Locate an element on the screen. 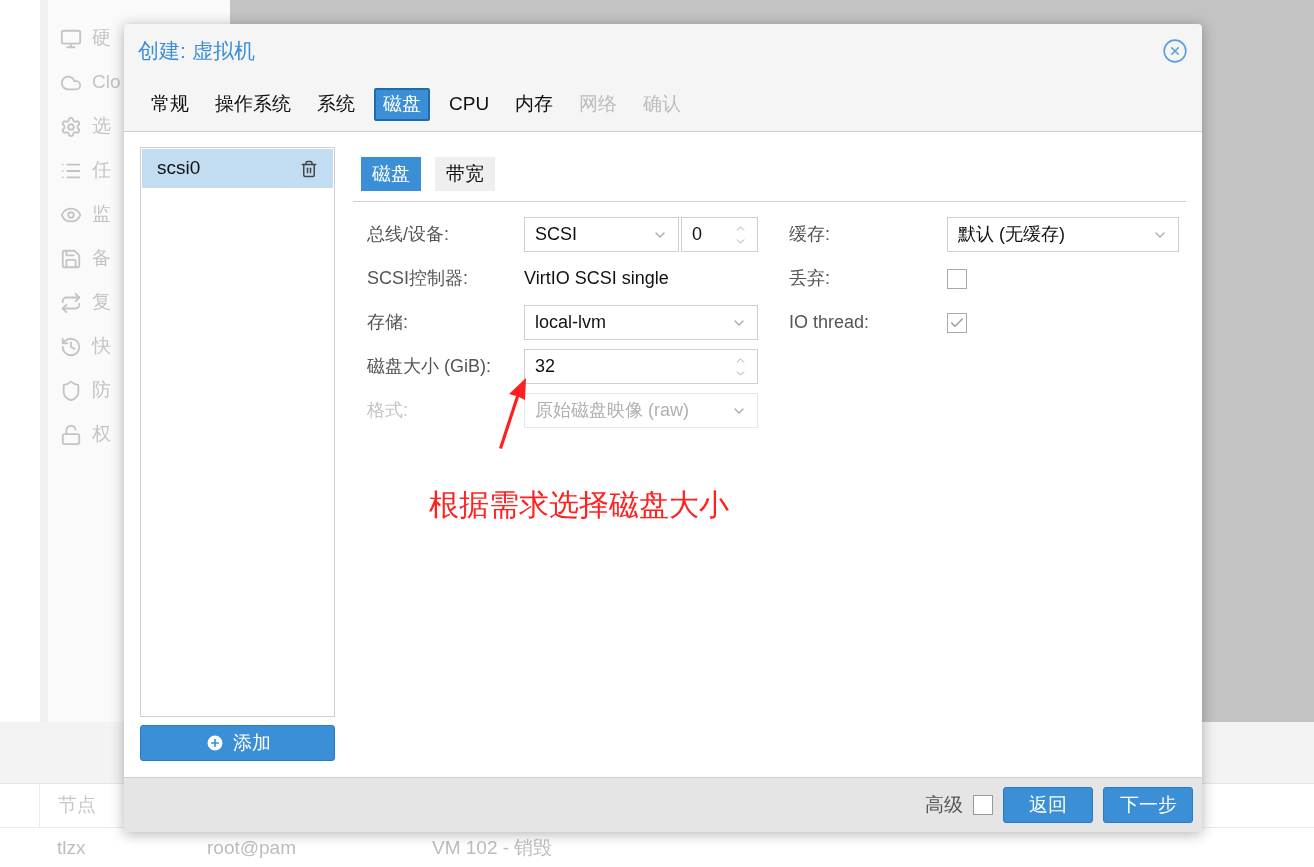  field-label: 存储: is located at coordinates (388, 322).